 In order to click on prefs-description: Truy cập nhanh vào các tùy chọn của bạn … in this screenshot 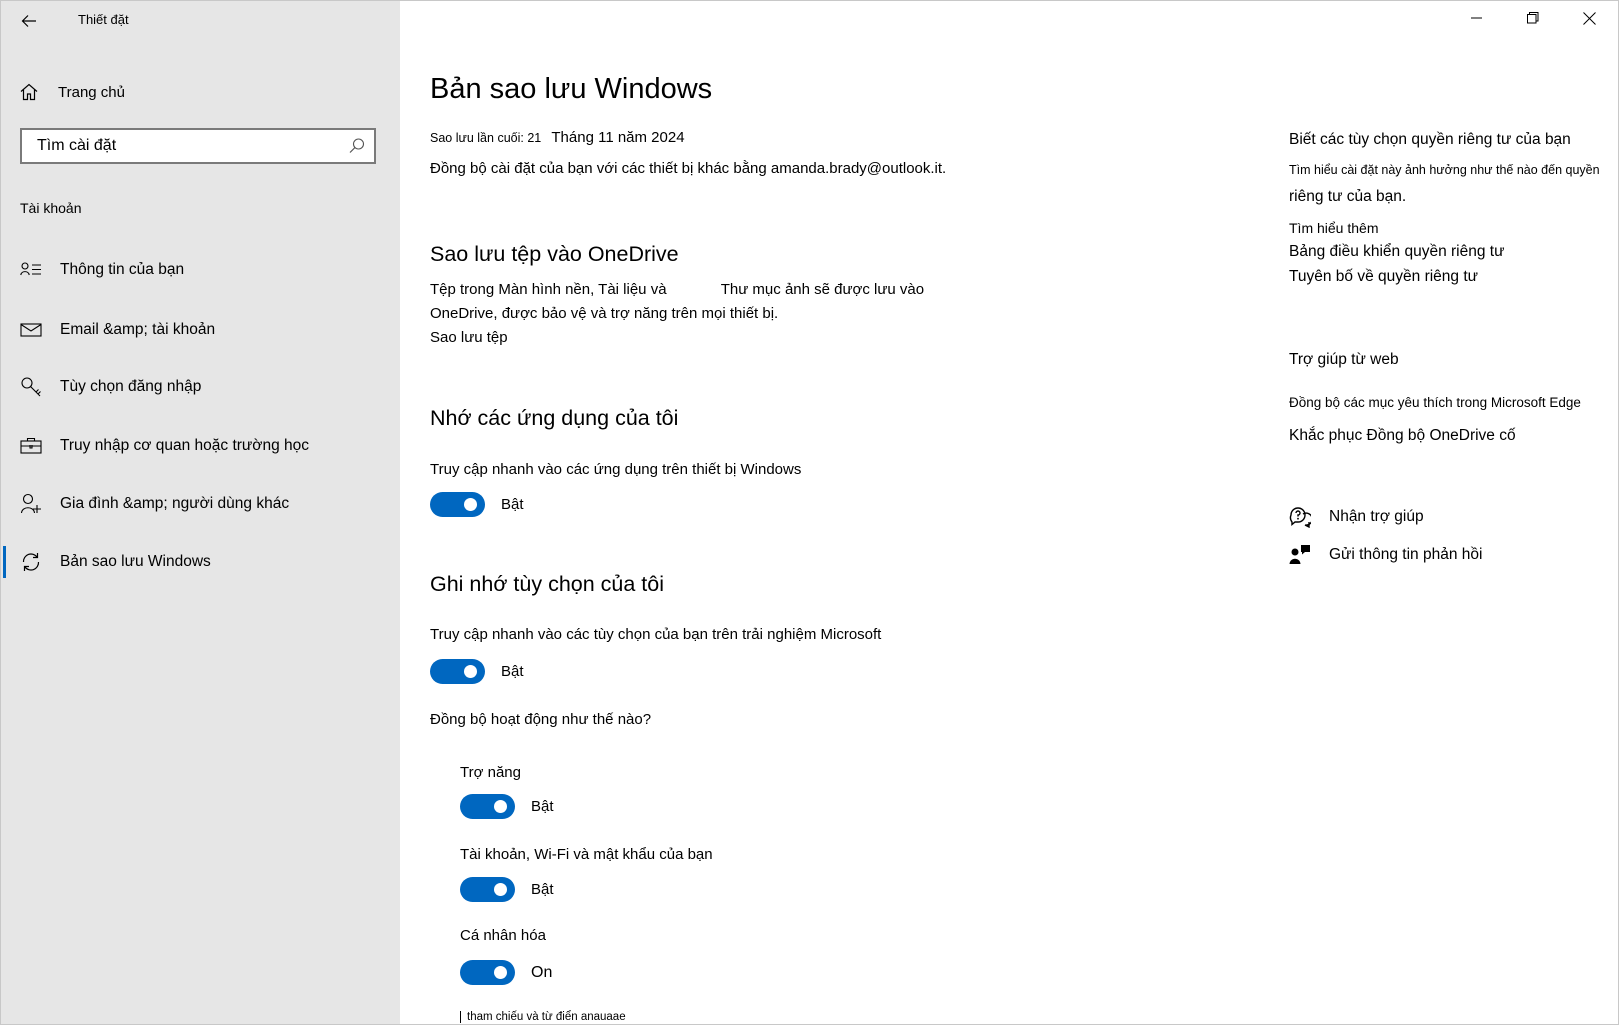, I will do `click(656, 634)`.